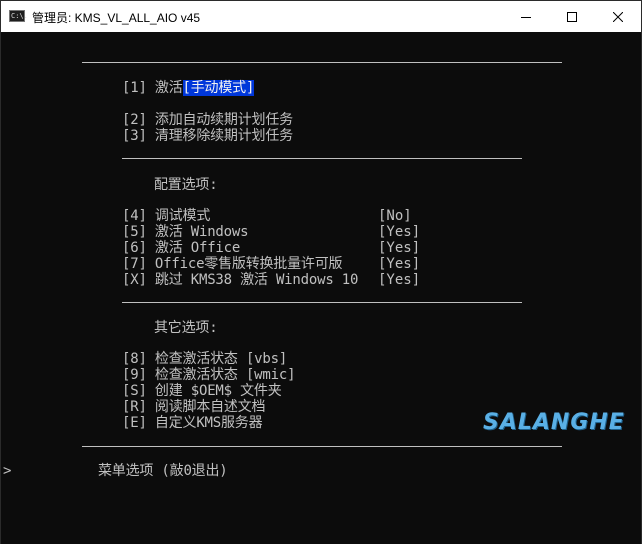  Describe the element at coordinates (134, 280) in the screenshot. I see `menu-key: [X]` at that location.